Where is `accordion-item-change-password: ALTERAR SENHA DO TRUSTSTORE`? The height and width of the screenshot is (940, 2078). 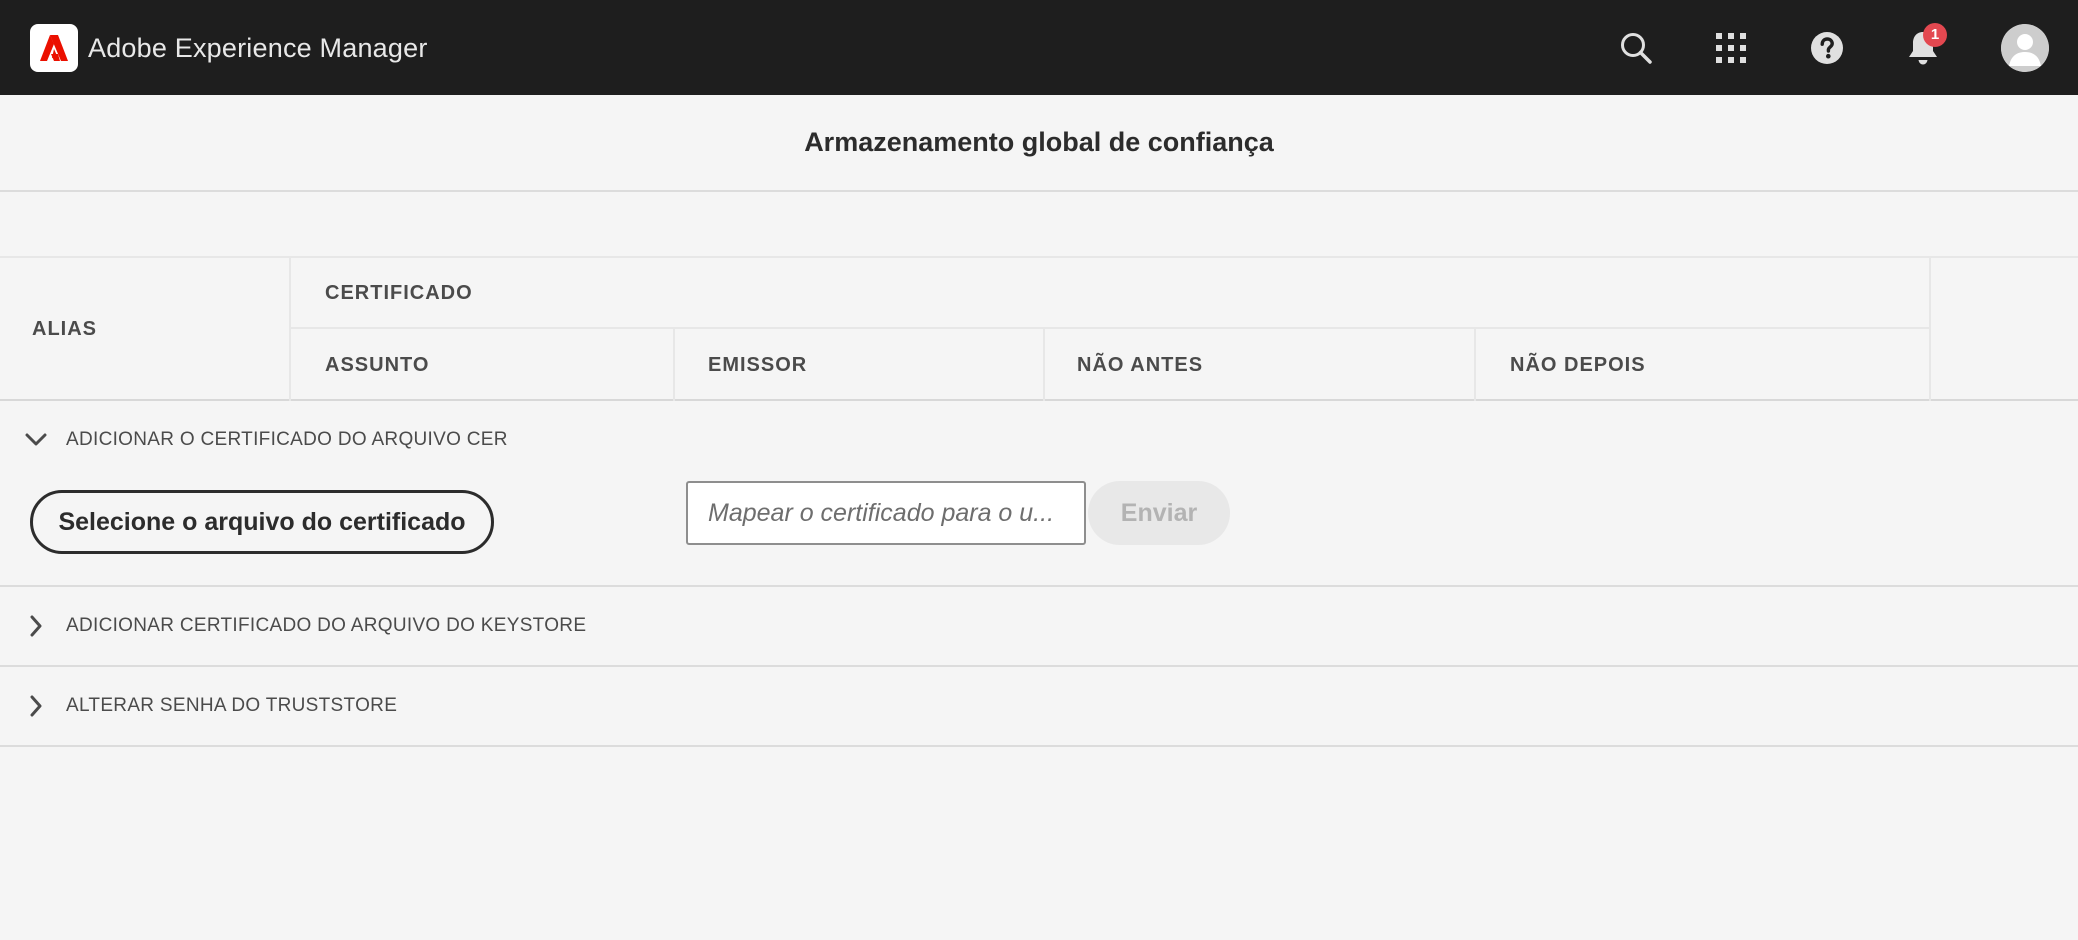
accordion-item-change-password: ALTERAR SENHA DO TRUSTSTORE is located at coordinates (1039, 707).